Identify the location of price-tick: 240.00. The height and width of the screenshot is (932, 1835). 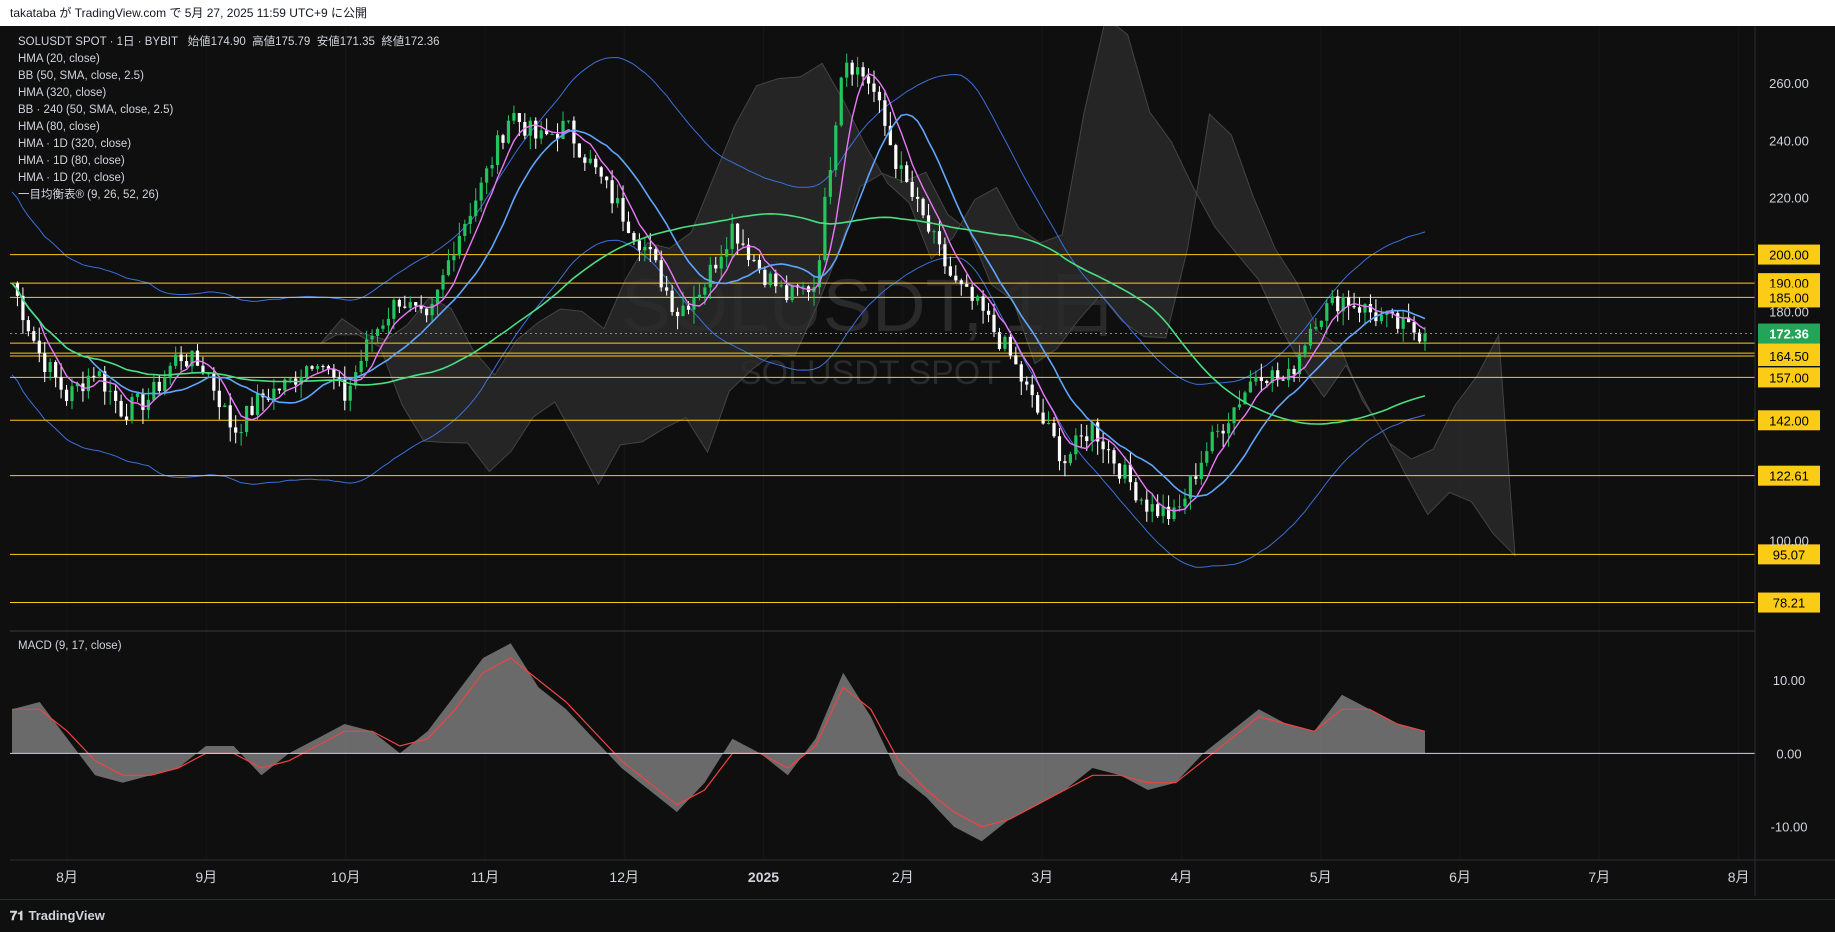
(1789, 140).